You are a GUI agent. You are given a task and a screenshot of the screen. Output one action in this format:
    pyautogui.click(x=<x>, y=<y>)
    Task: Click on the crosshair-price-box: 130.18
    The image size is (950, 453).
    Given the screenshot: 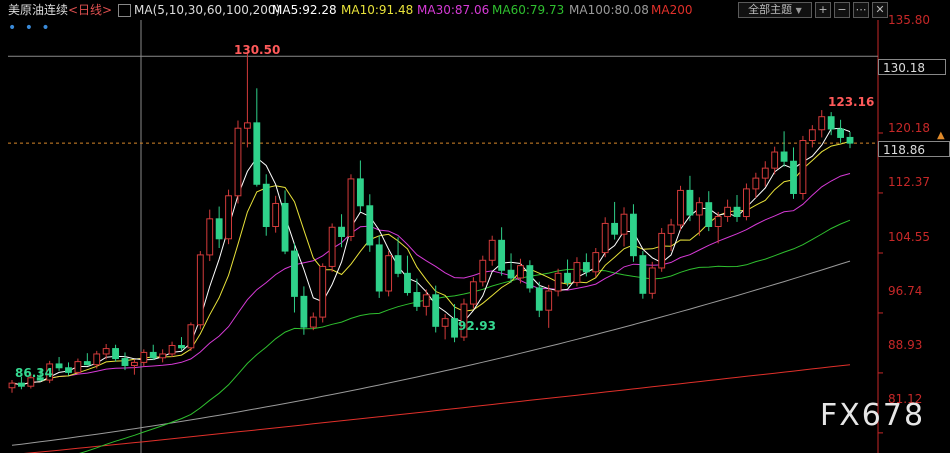 What is the action you would take?
    pyautogui.click(x=912, y=67)
    